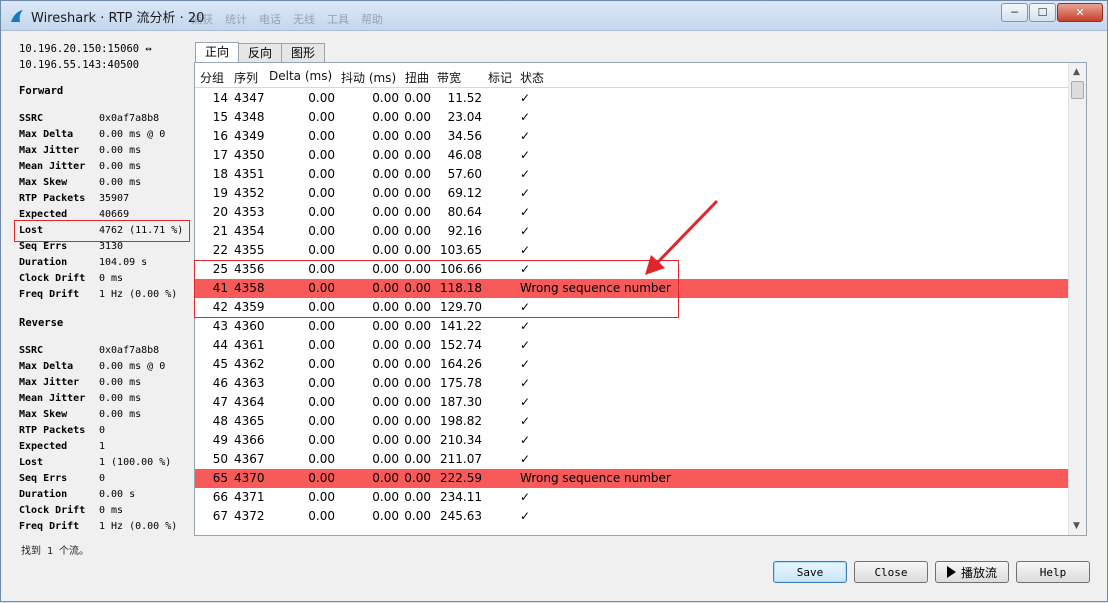 The image size is (1108, 603). I want to click on table-row: 25 4356 0.00 0.00 0.00 106.66 ✓, so click(631, 269).